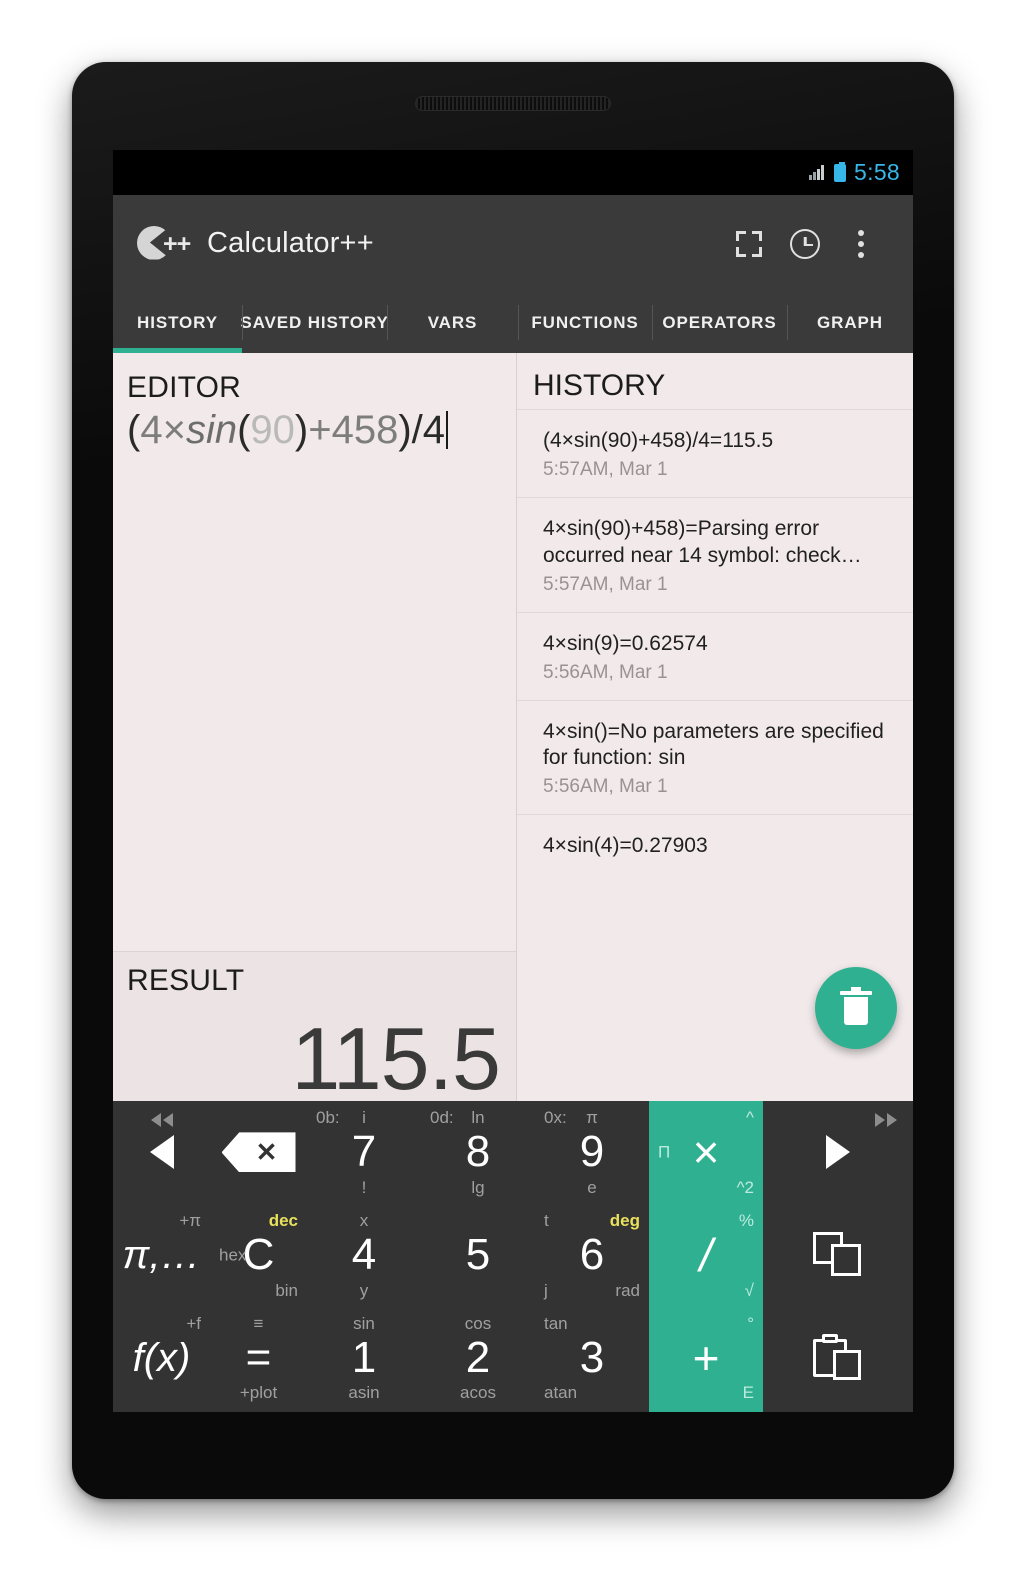 The image size is (1025, 1570). I want to click on key-share, so click(258, 1410).